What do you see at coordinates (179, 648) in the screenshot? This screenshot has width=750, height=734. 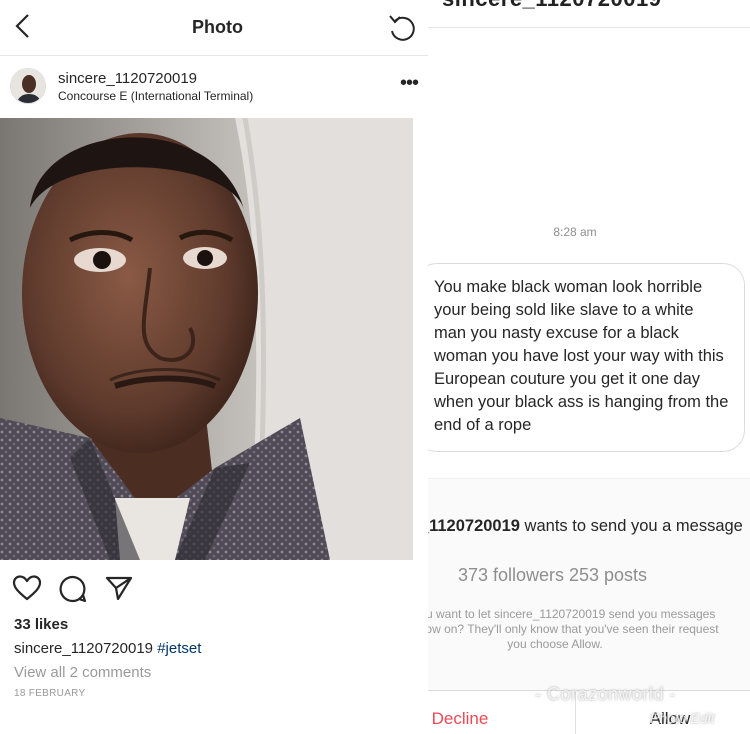 I see `caption-hashtag: #jetset` at bounding box center [179, 648].